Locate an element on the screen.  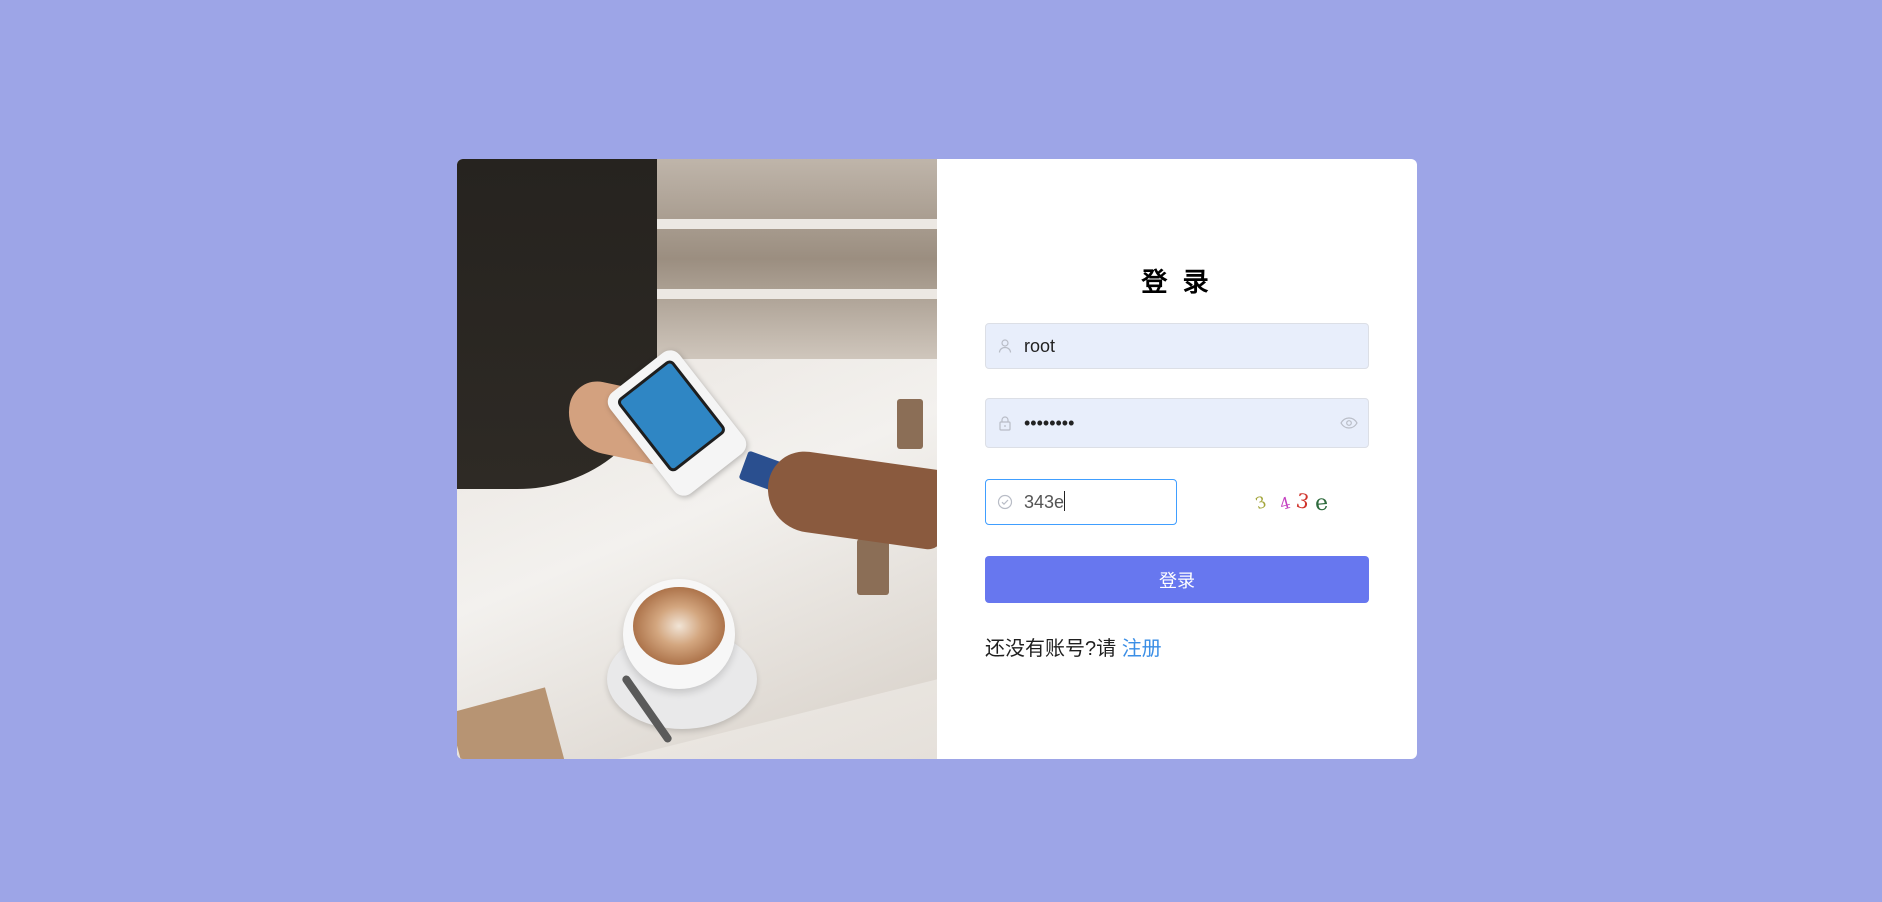
text-caret is located at coordinates (1065, 501).